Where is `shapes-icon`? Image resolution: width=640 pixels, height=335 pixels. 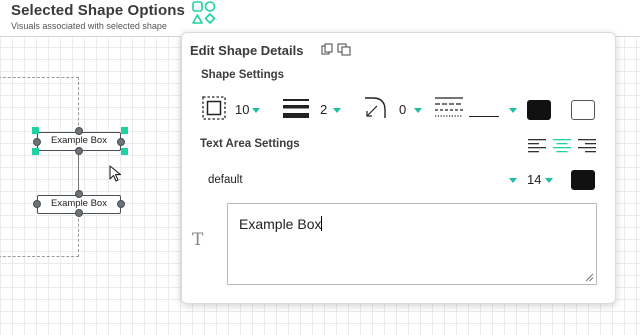
shapes-icon is located at coordinates (204, 14).